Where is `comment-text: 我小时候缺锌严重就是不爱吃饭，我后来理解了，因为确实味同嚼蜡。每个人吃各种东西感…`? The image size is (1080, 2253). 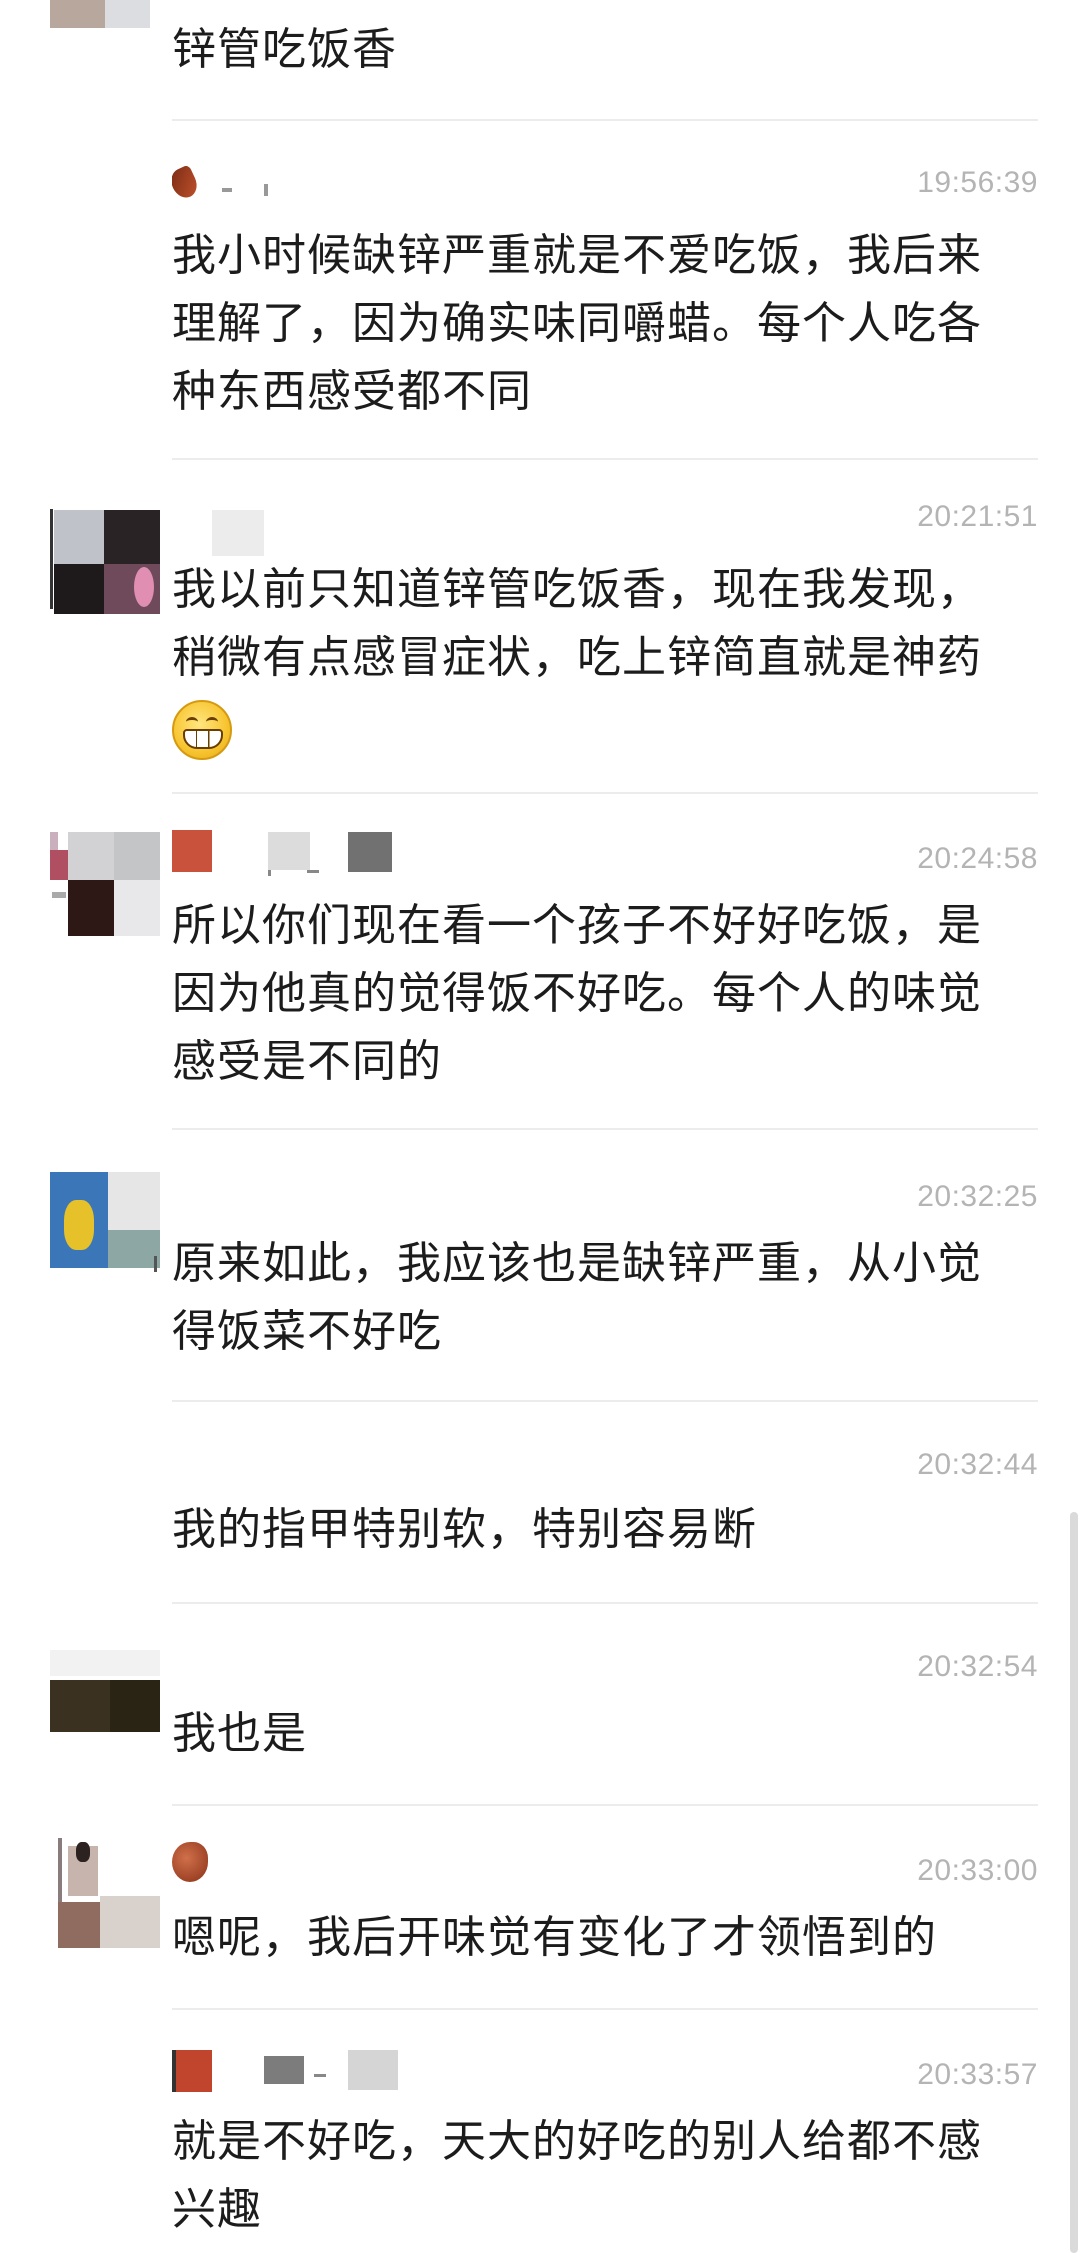 comment-text: 我小时候缺锌严重就是不爱吃饭，我后来理解了，因为确实味同嚼蜡。每个人吃各种东西感… is located at coordinates (577, 323).